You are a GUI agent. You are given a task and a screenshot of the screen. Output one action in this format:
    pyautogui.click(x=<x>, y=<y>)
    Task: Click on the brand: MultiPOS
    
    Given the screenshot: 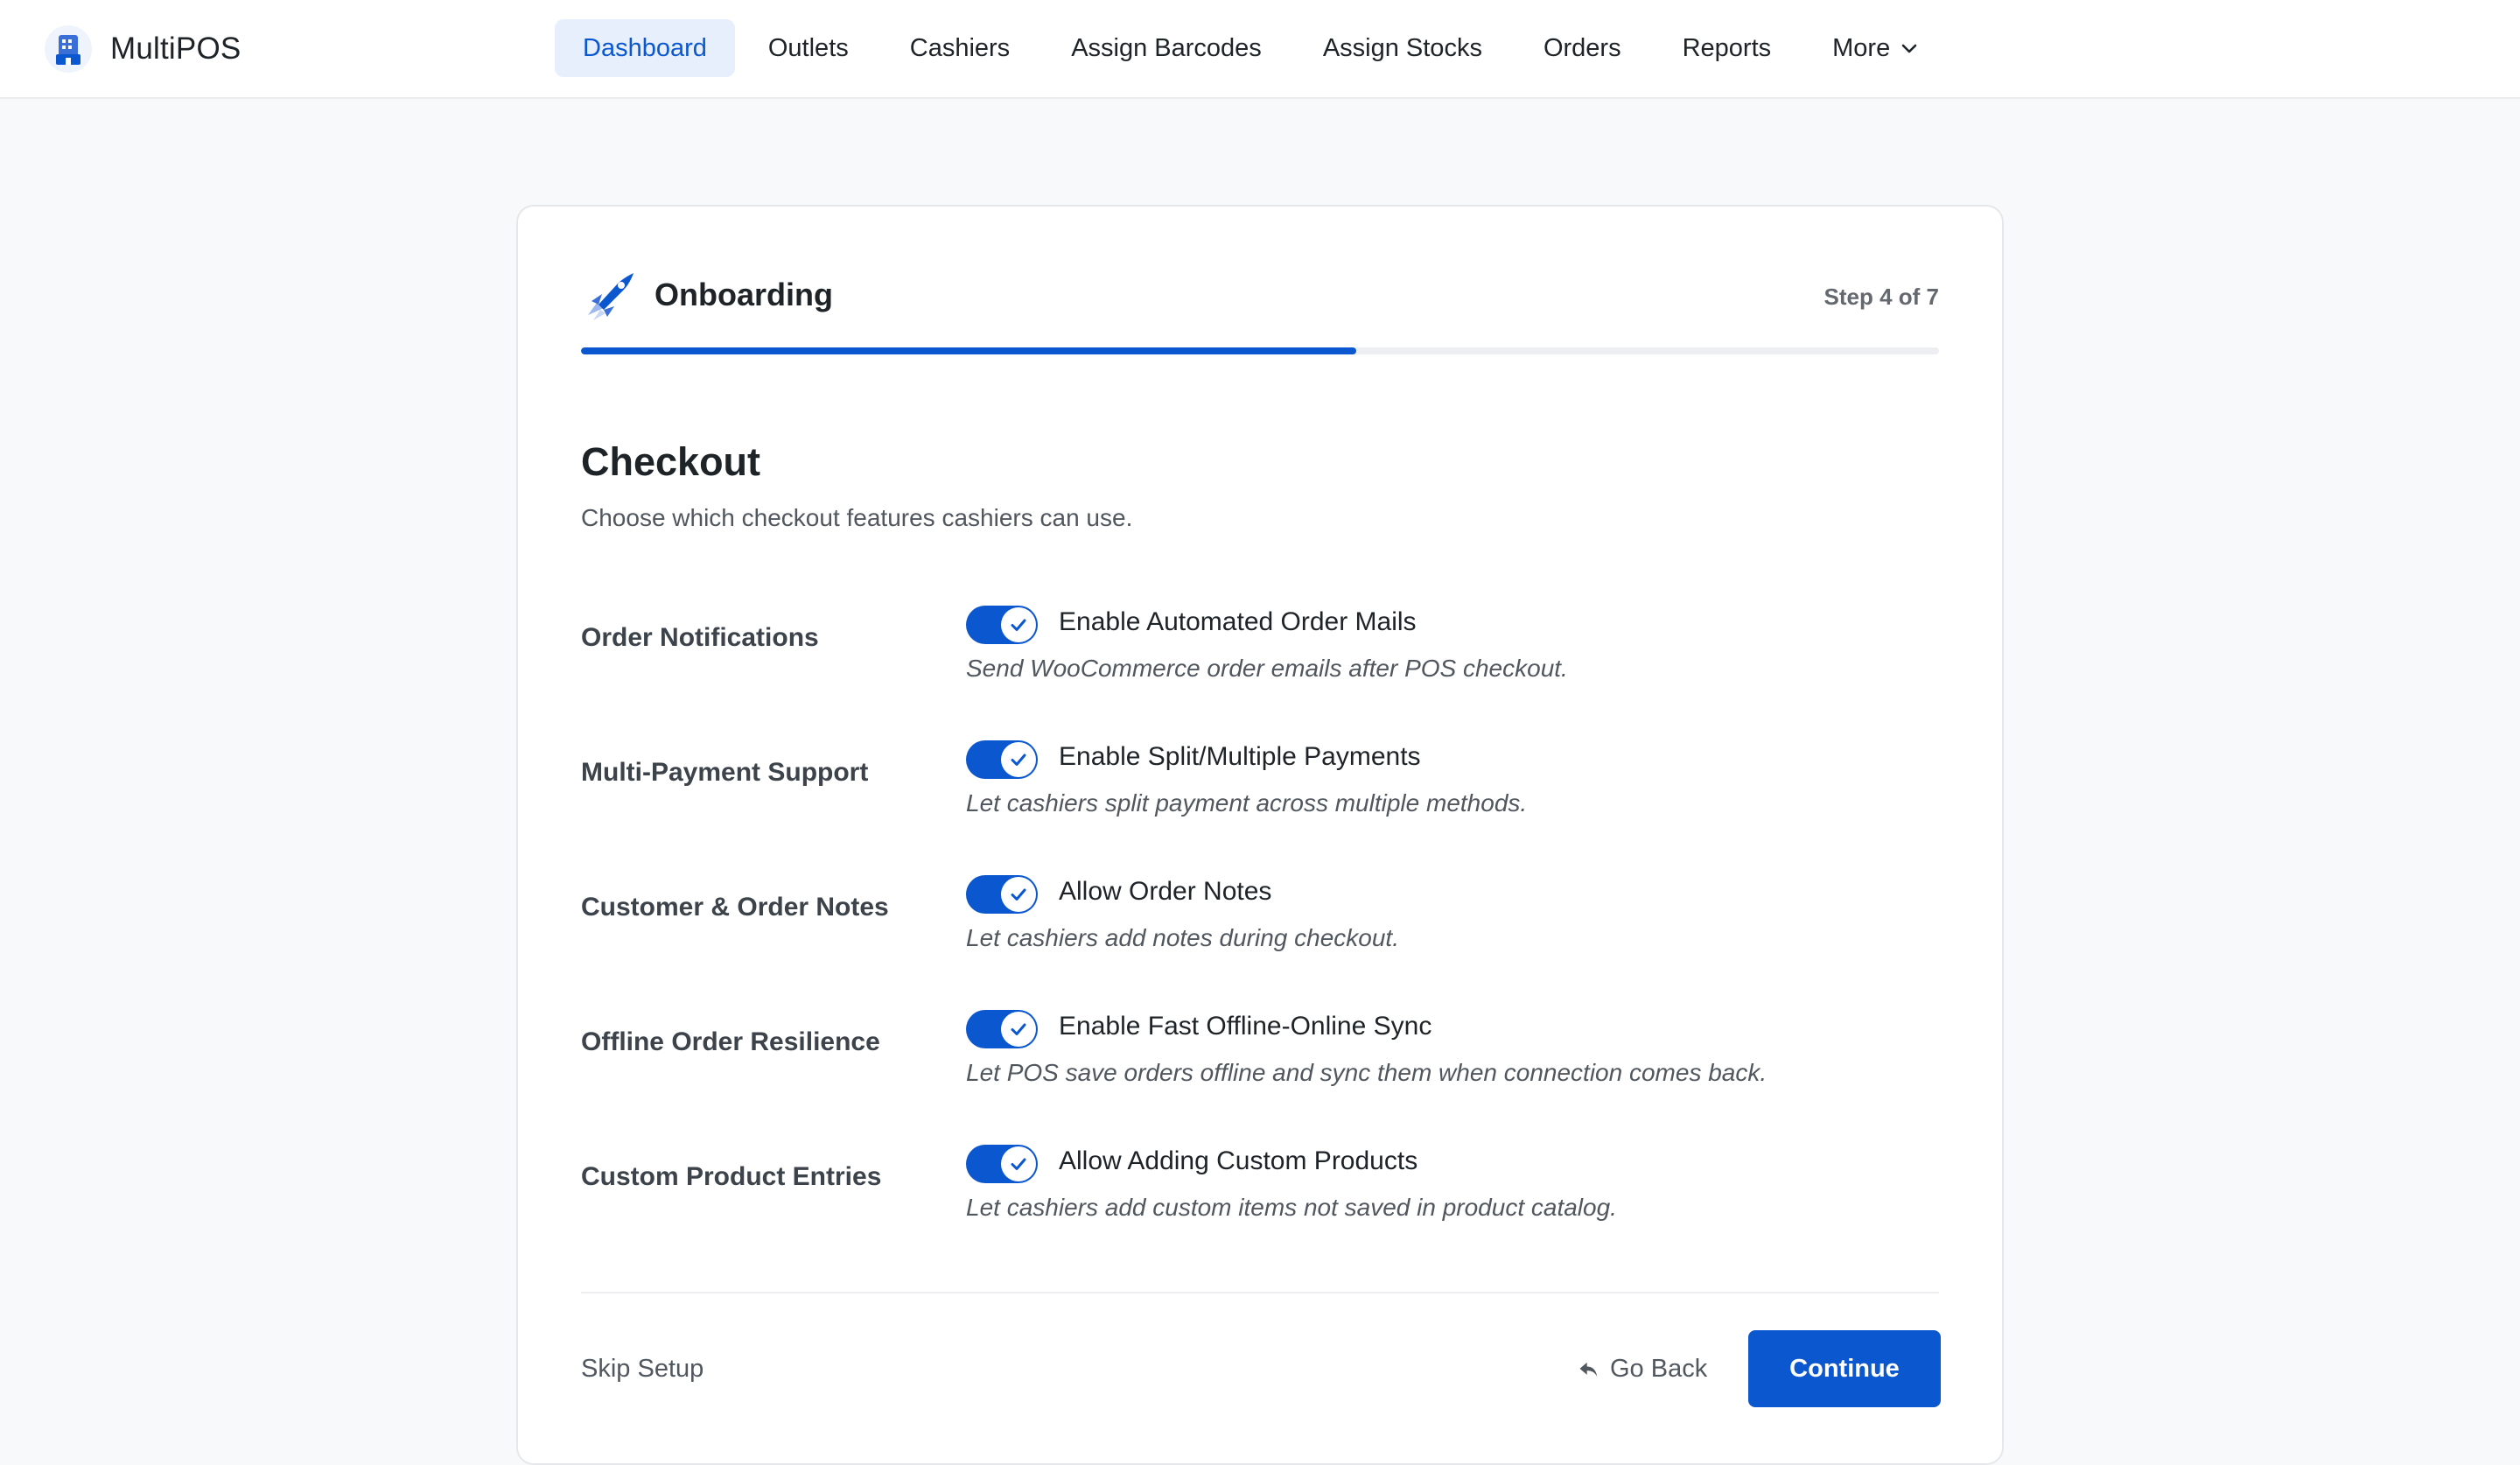 What is the action you would take?
    pyautogui.click(x=142, y=49)
    